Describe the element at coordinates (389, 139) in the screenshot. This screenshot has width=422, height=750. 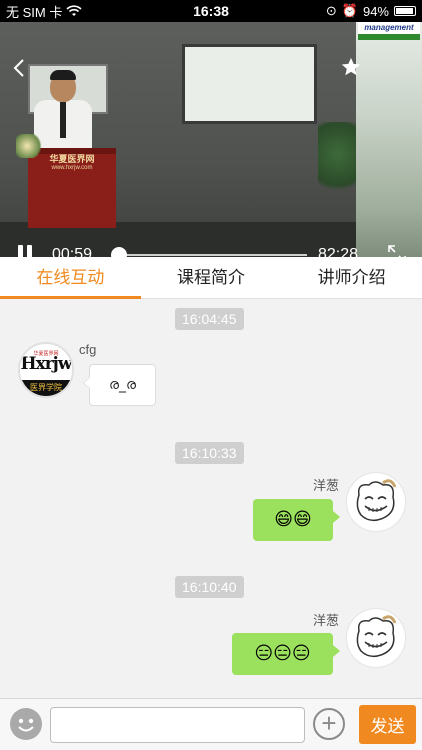
I see `video-side-panel` at that location.